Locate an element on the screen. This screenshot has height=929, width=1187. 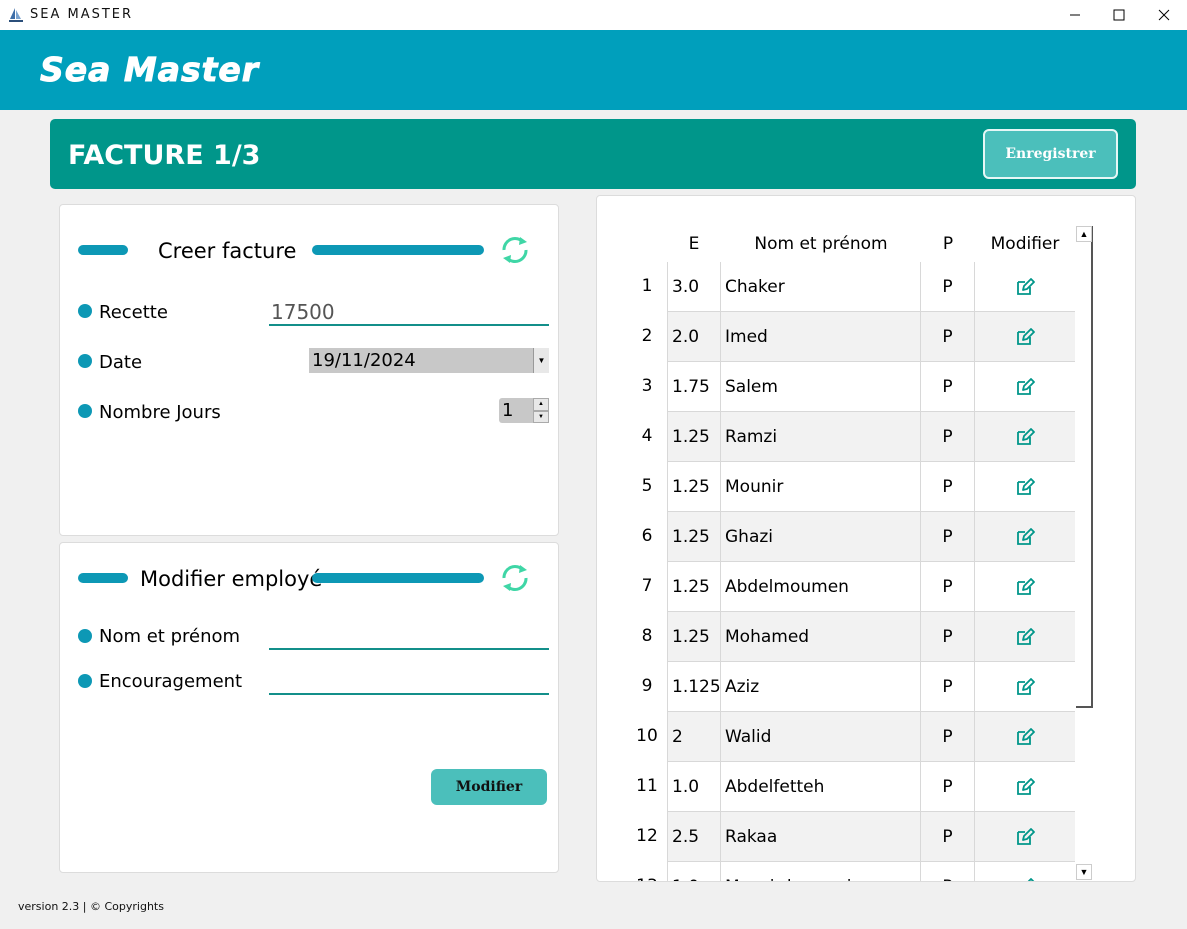
cell-name: Ghazi is located at coordinates (821, 537).